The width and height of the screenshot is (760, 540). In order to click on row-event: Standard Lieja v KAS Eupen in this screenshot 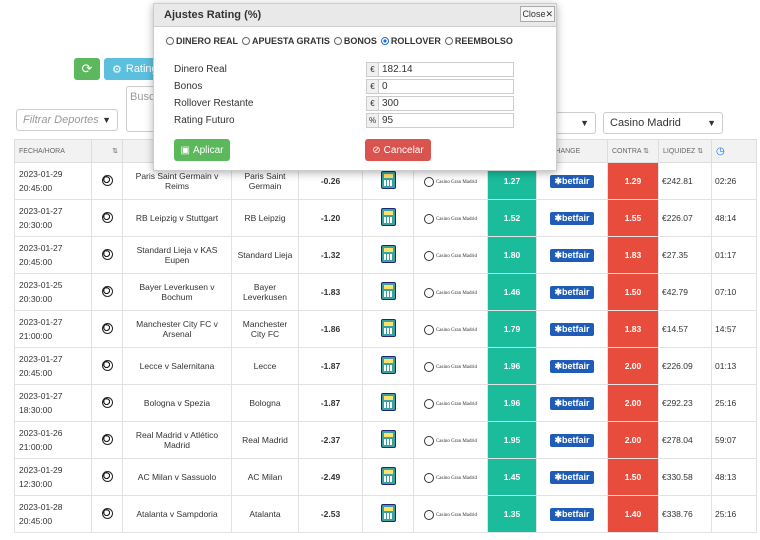, I will do `click(177, 255)`.